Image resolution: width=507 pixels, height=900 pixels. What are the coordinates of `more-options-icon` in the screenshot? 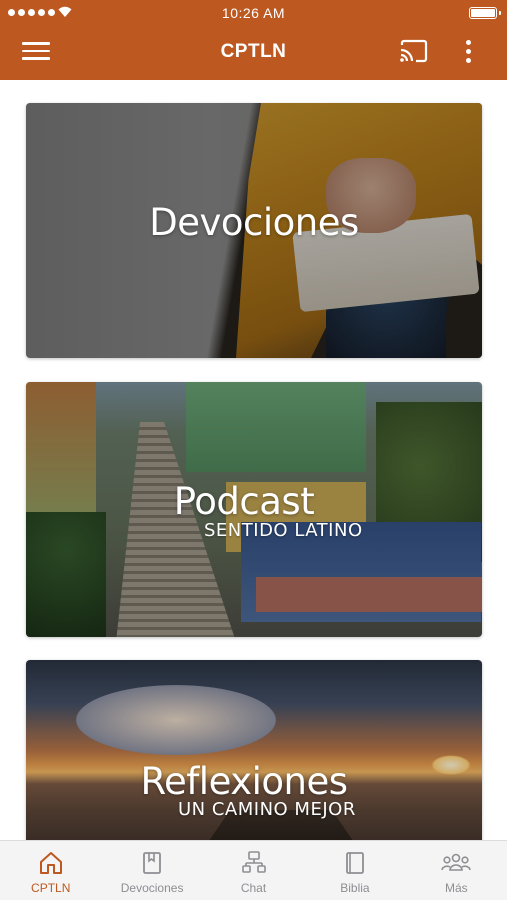 It's located at (468, 53).